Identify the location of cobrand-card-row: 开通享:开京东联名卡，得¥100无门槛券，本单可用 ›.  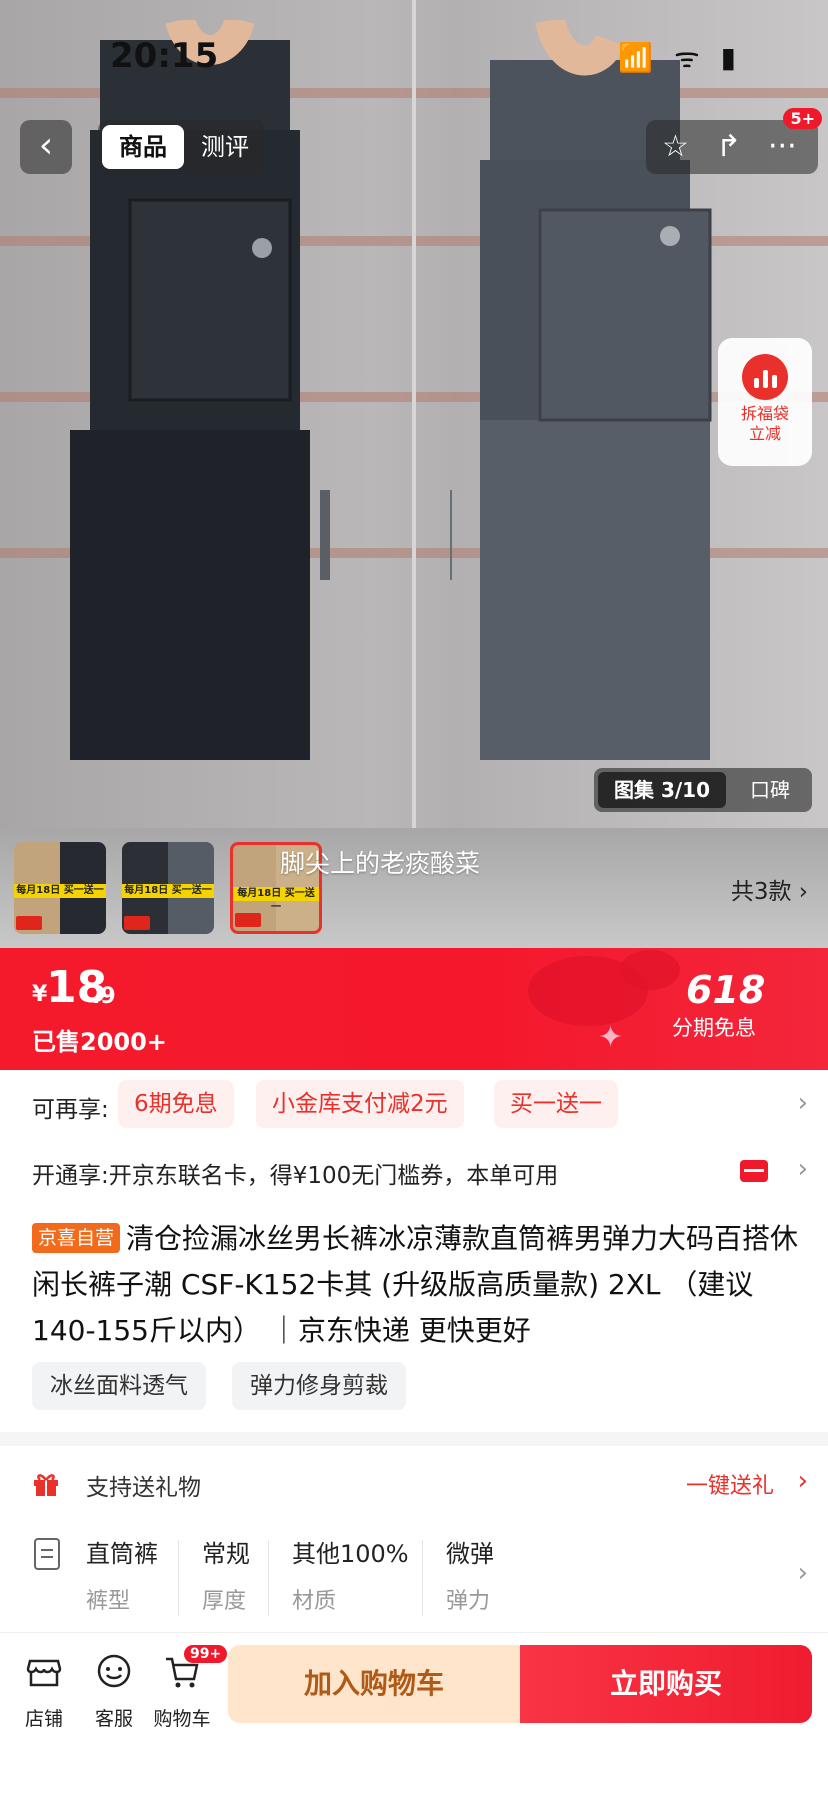
(414, 1172).